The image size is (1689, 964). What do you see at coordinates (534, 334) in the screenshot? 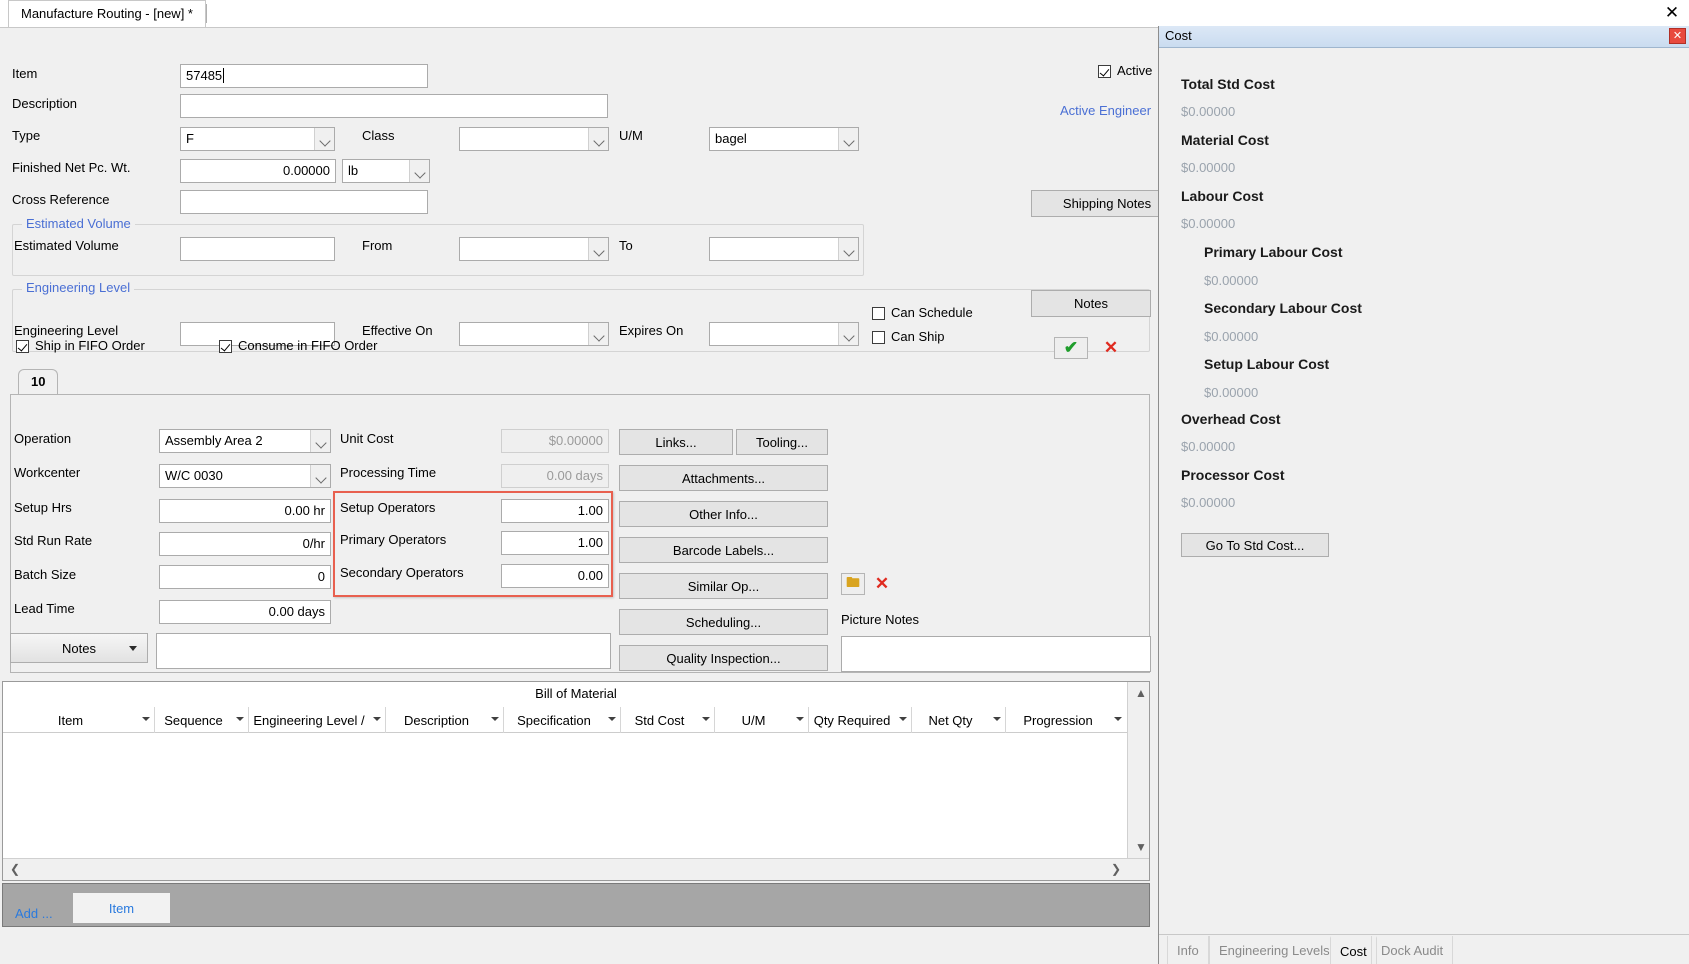
I see `effective-on-select` at bounding box center [534, 334].